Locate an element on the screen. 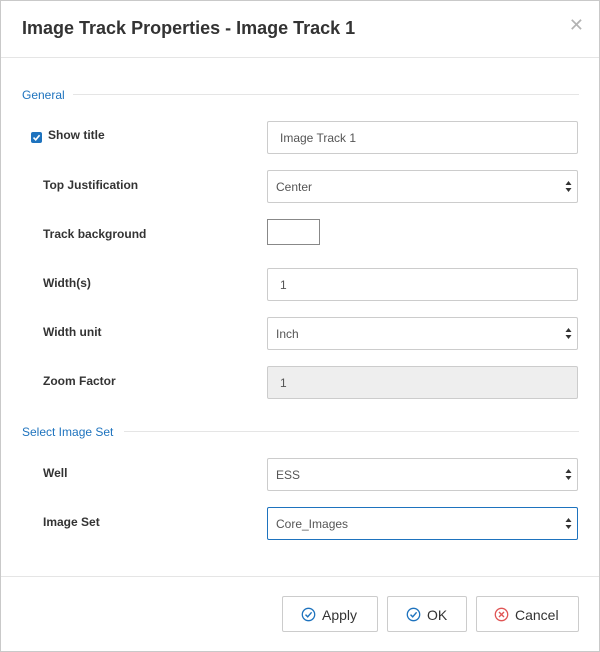 This screenshot has width=600, height=652. width-label: Width(s) is located at coordinates (67, 283).